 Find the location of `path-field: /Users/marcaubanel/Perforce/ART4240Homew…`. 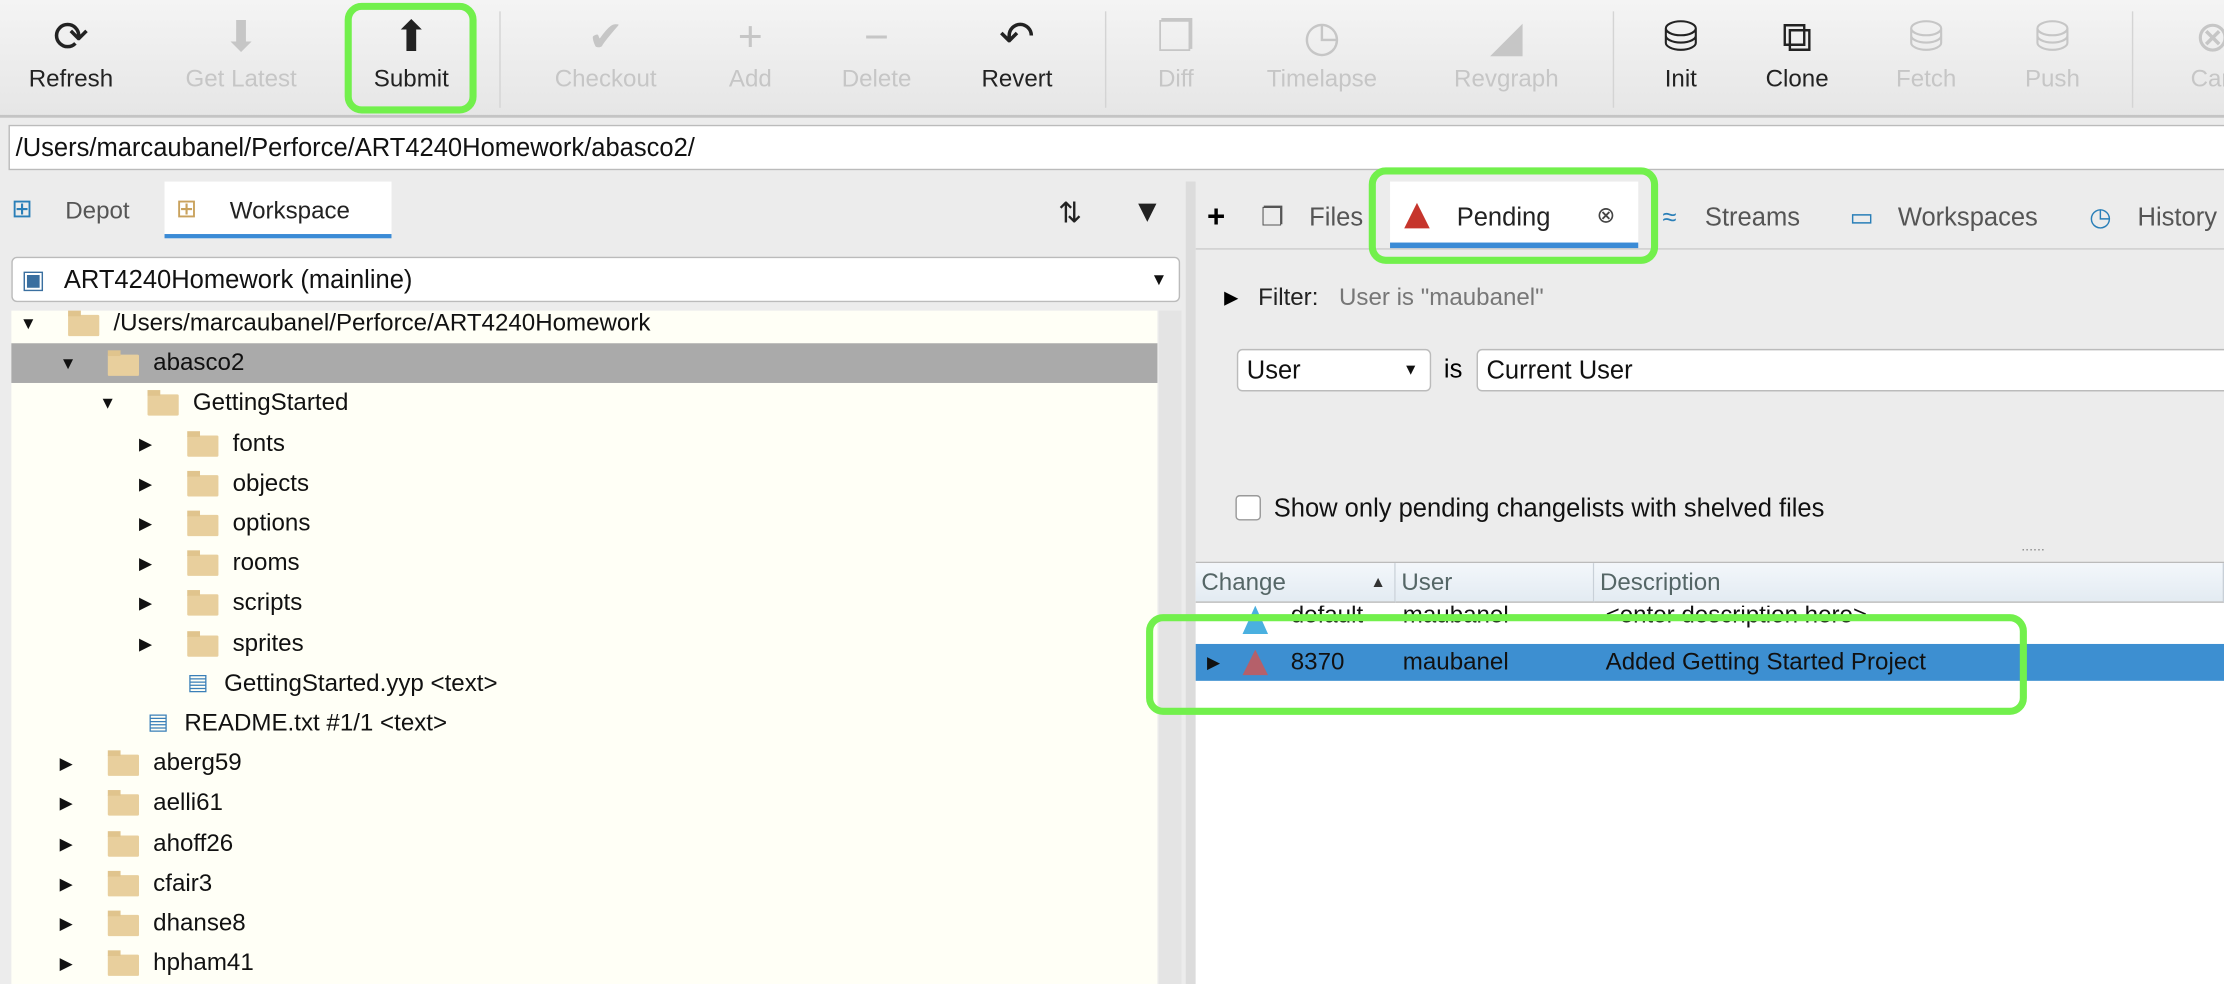

path-field: /Users/marcaubanel/Perforce/ART4240Homew… is located at coordinates (1116, 147).